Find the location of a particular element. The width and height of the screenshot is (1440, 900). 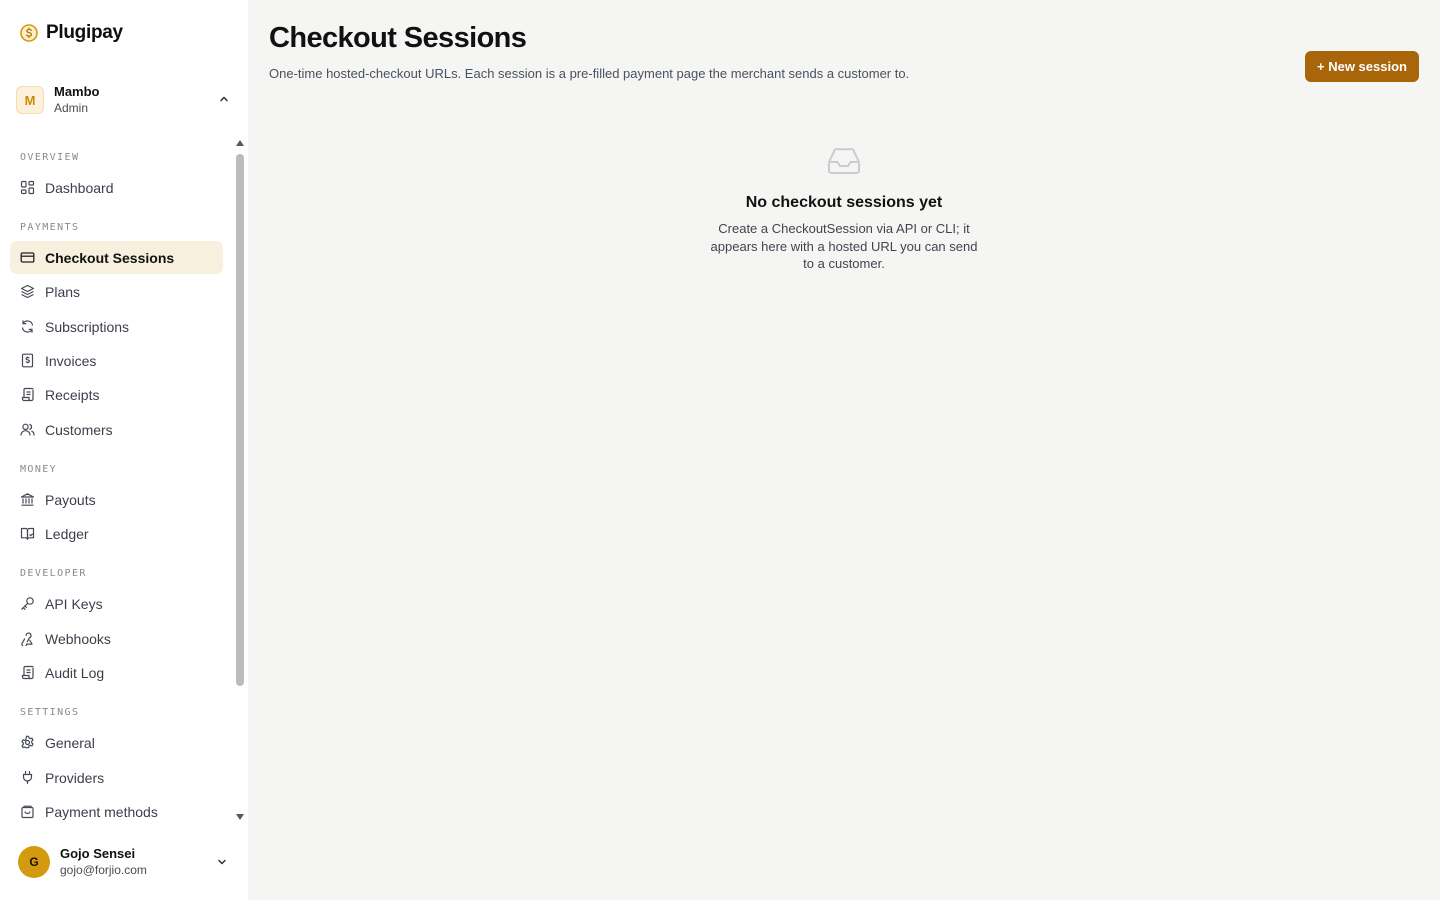

scroll-down-arrow-icon is located at coordinates (240, 817).